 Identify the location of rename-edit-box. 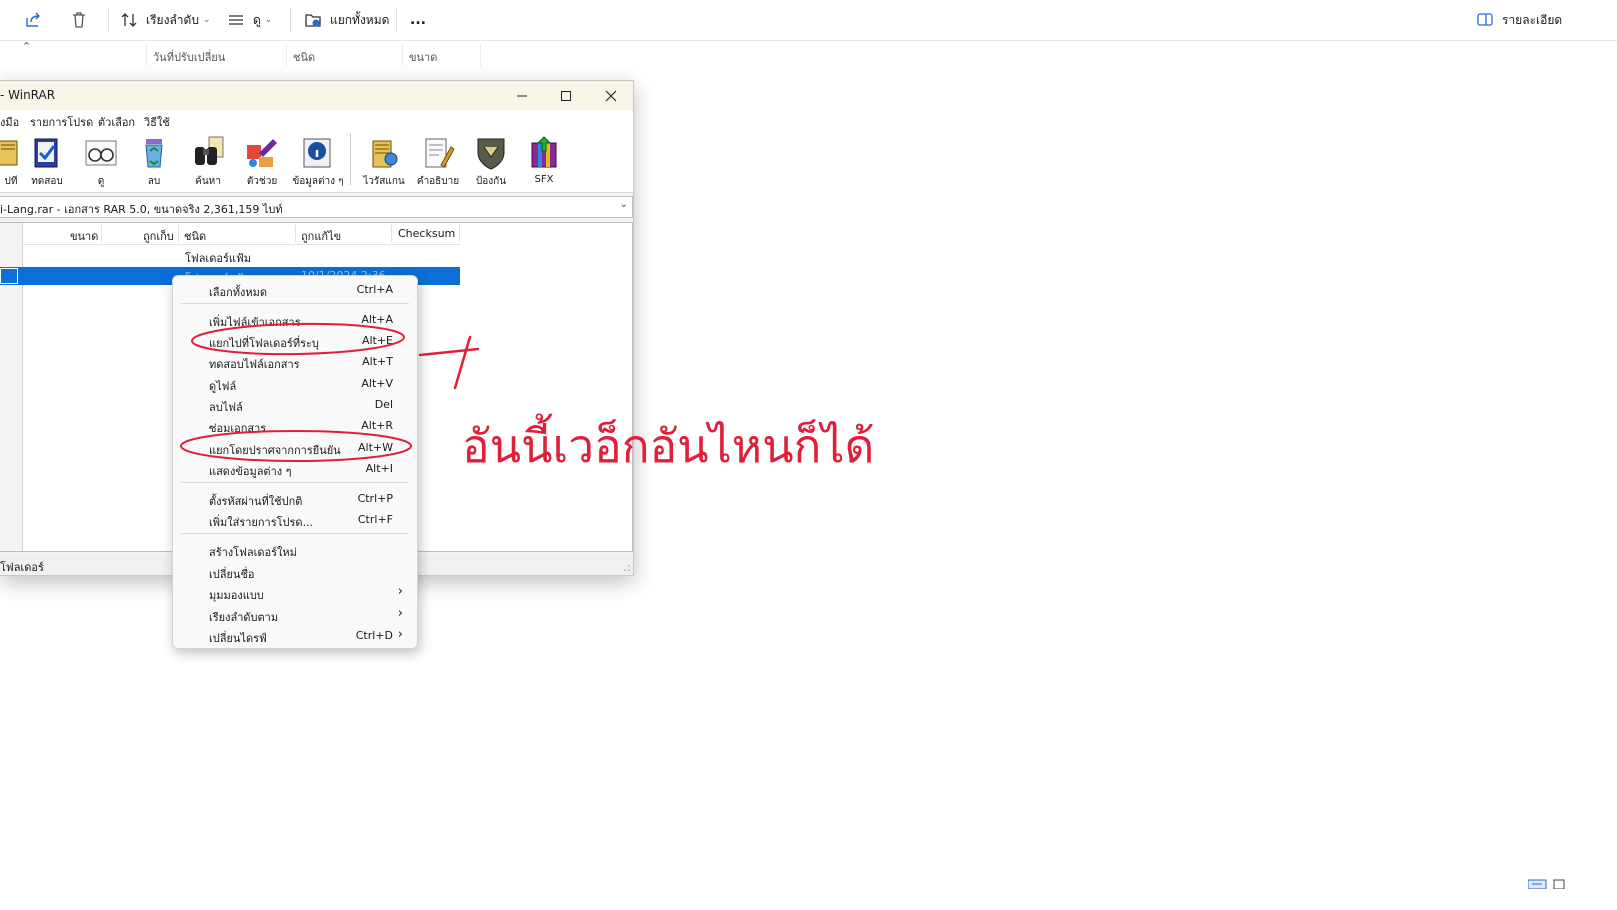
(9, 276).